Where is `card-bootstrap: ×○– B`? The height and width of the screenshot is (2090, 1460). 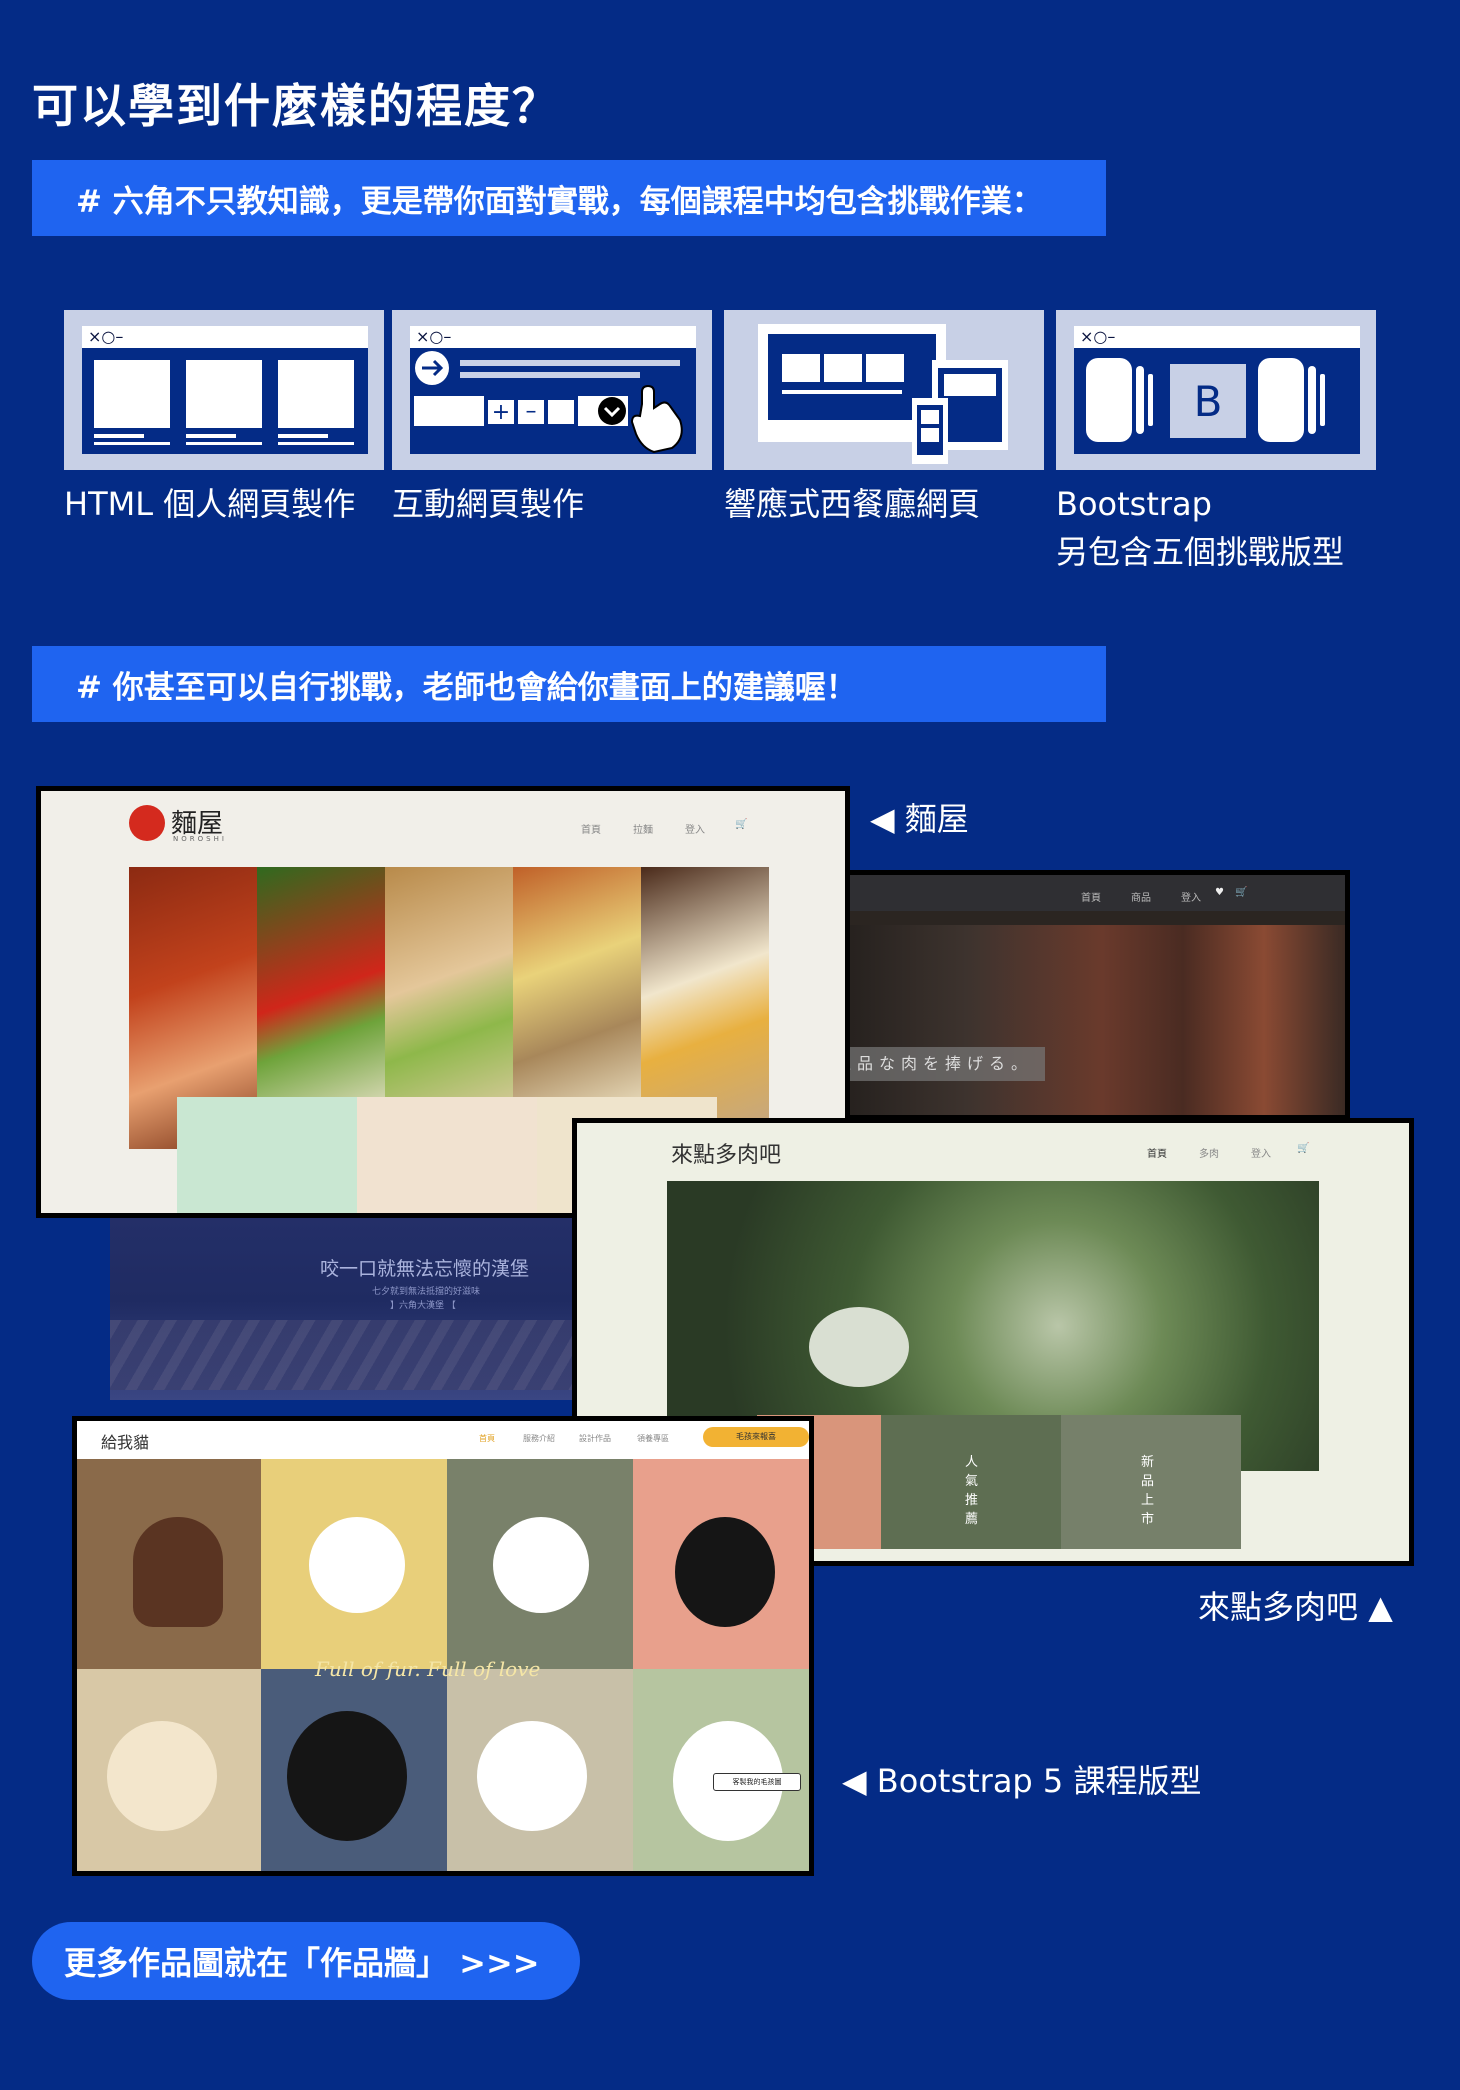 card-bootstrap: ×○– B is located at coordinates (1216, 390).